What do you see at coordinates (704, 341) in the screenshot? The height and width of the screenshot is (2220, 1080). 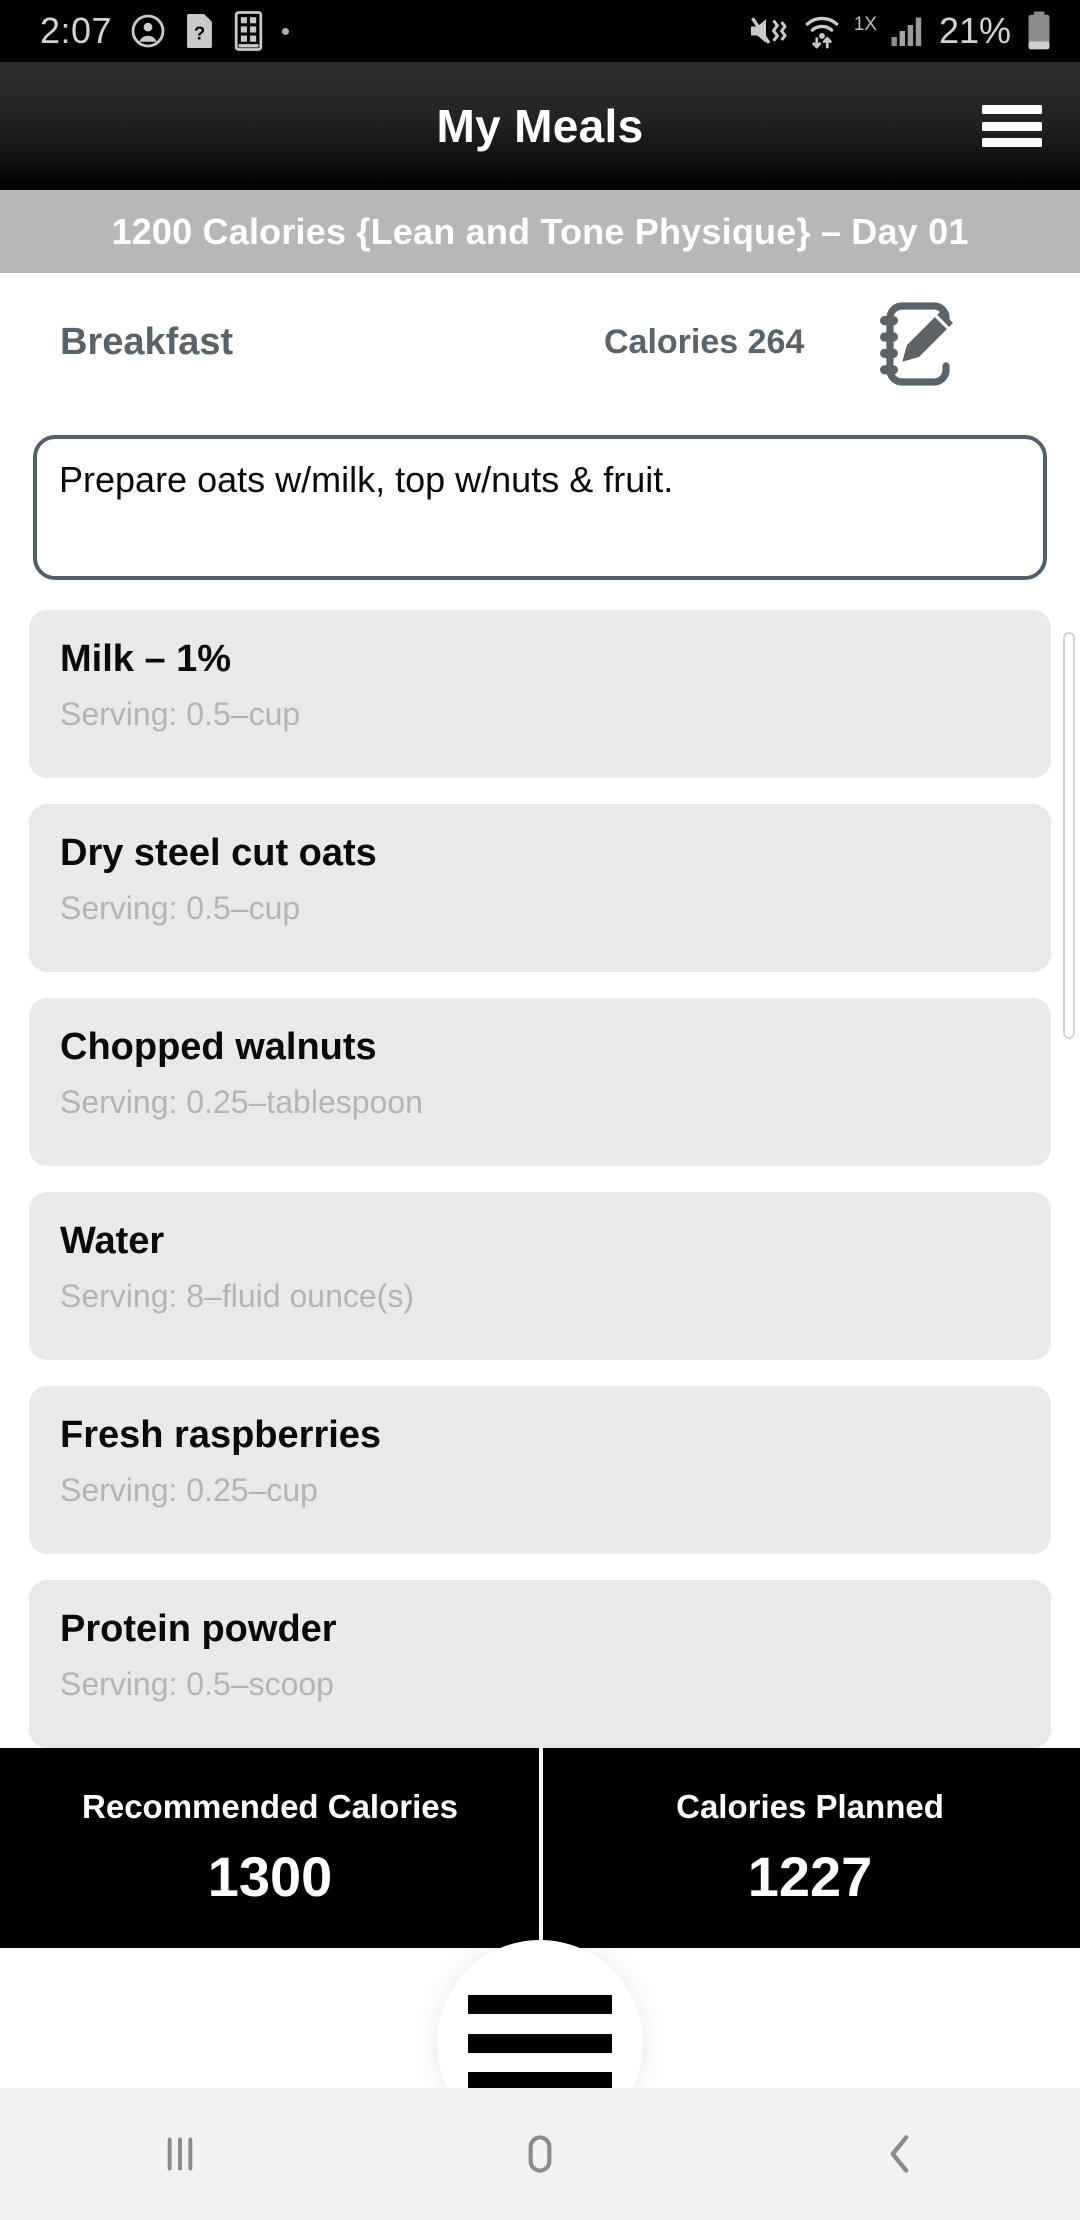 I see `meal-calories-label: Calories 264` at bounding box center [704, 341].